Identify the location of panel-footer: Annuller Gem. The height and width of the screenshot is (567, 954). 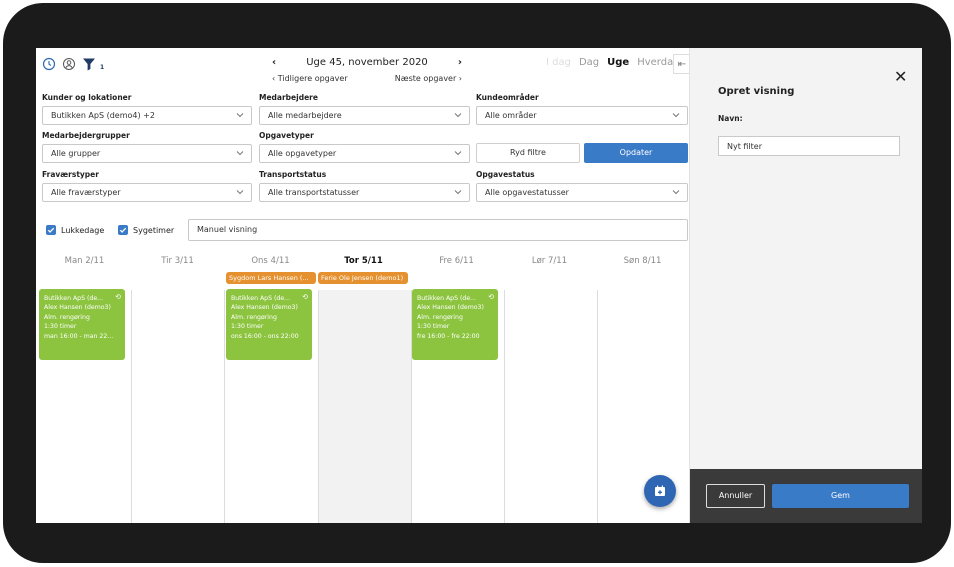
(806, 496).